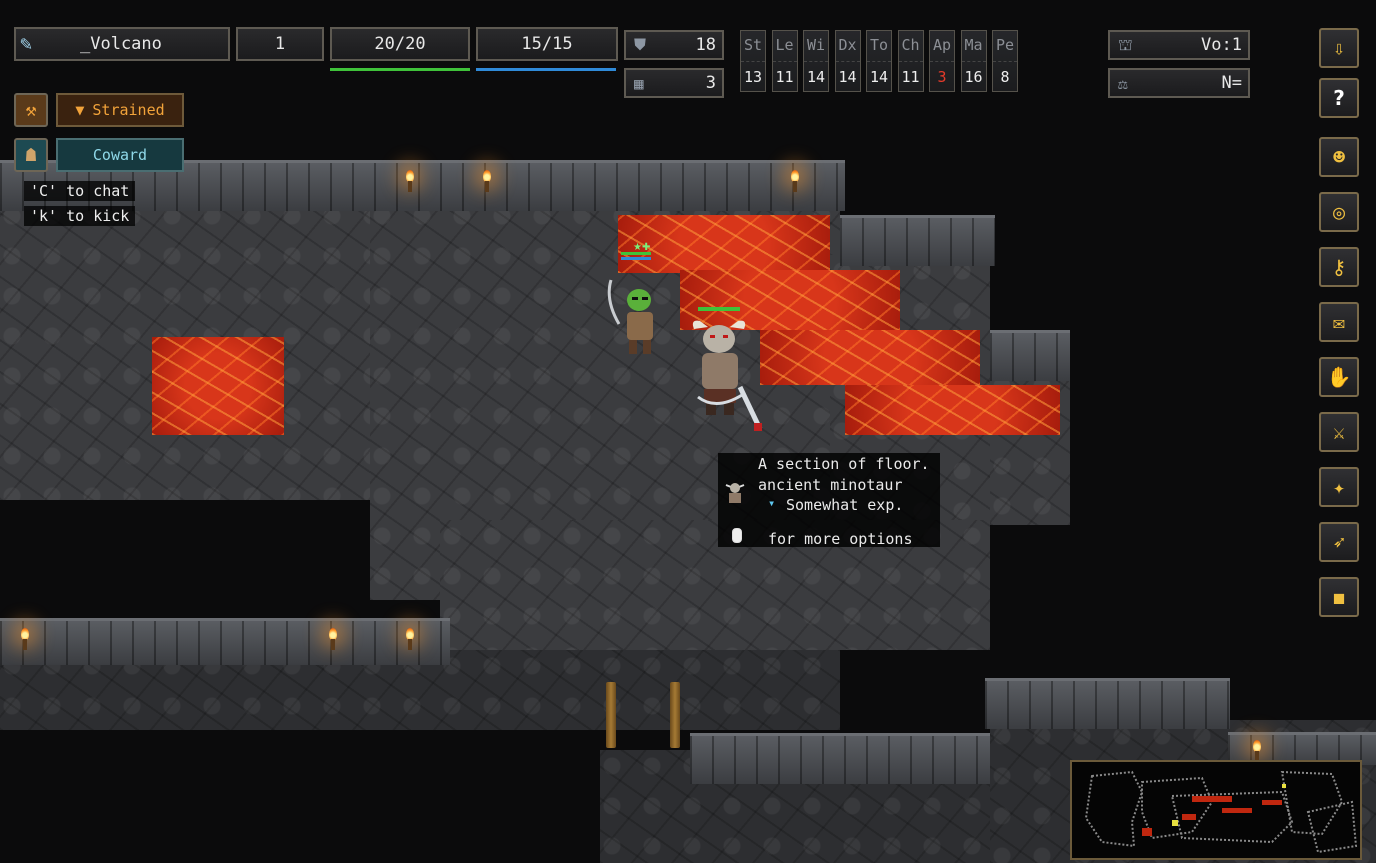 The image size is (1376, 863). What do you see at coordinates (1005, 46) in the screenshot?
I see `stat-label: Pe` at bounding box center [1005, 46].